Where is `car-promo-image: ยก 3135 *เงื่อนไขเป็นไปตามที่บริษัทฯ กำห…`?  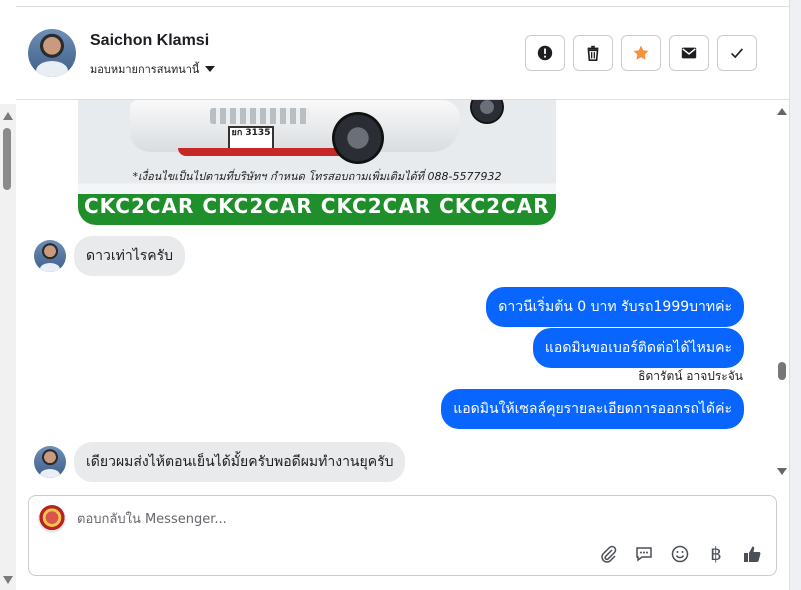
car-promo-image: ยก 3135 *เงื่อนไขเป็นไปตามที่บริษัทฯ กำห… is located at coordinates (317, 162).